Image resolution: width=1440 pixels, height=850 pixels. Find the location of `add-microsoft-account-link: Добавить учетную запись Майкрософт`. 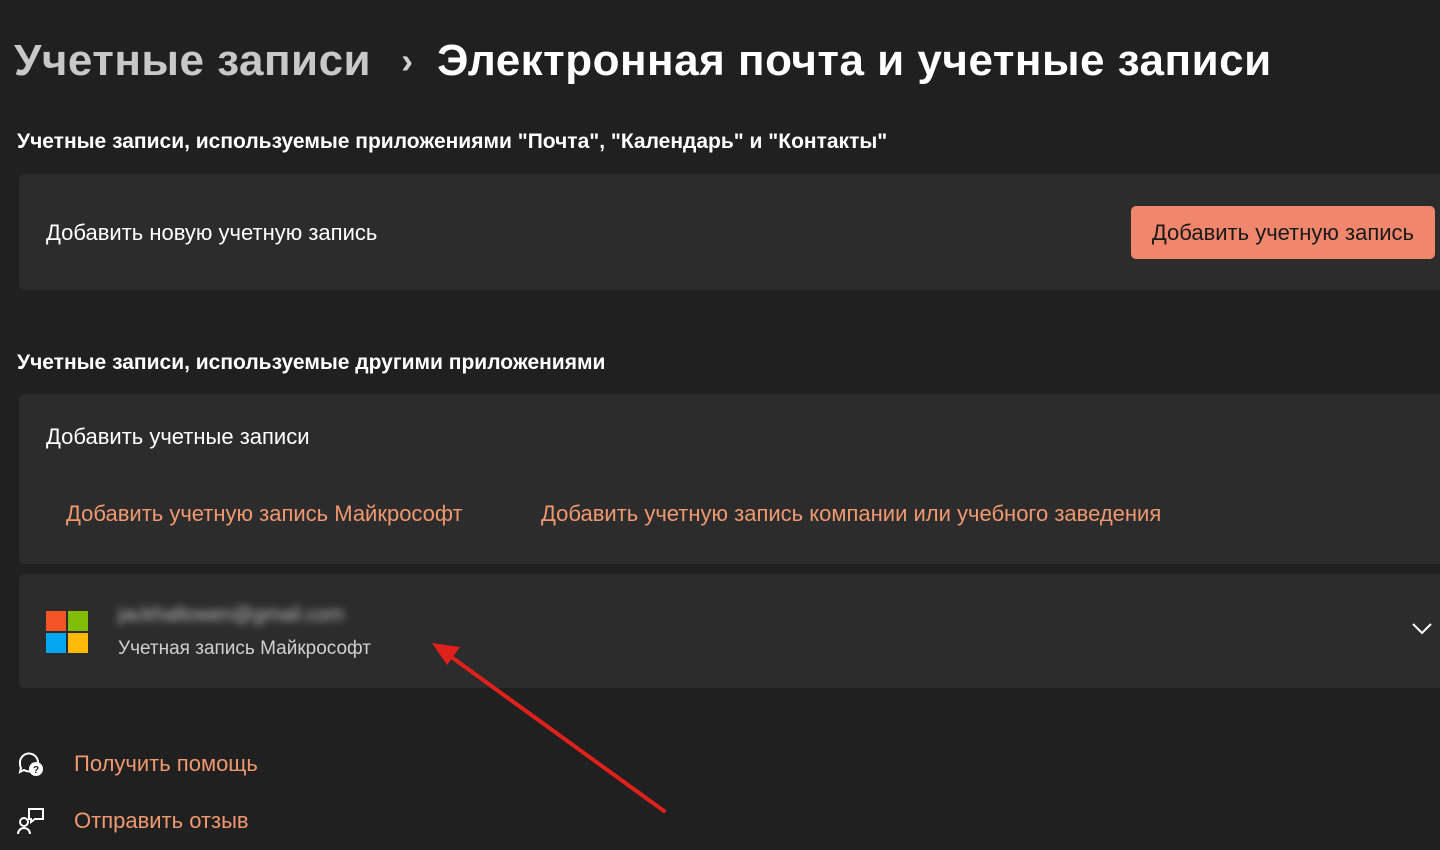

add-microsoft-account-link: Добавить учетную запись Майкрософт is located at coordinates (264, 514).